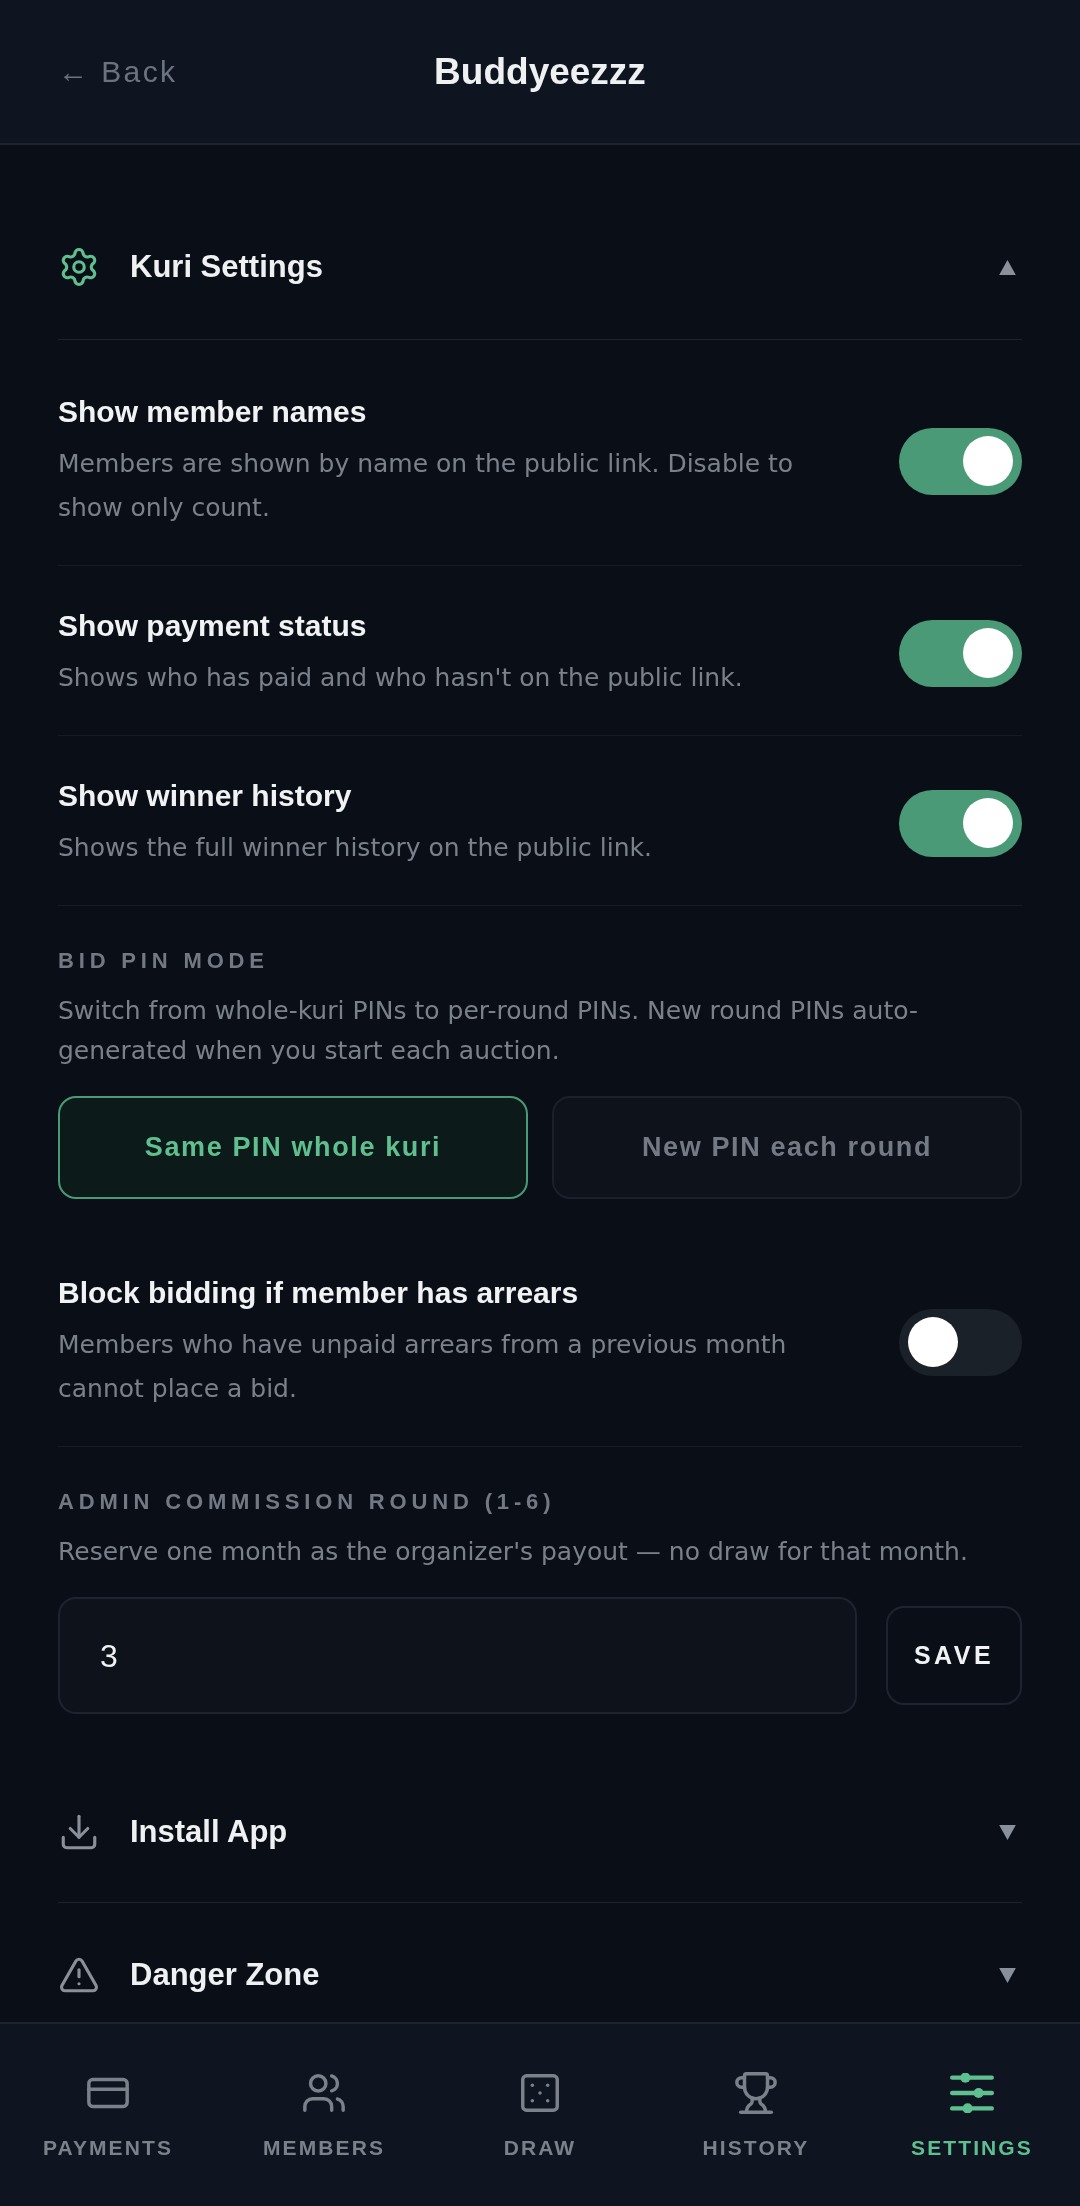 This screenshot has width=1080, height=2206. Describe the element at coordinates (319, 1293) in the screenshot. I see `setting-title: Block bidding if member has arrears` at that location.